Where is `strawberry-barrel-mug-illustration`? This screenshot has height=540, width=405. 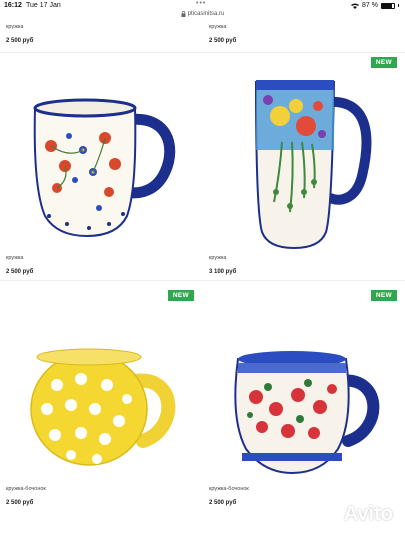 strawberry-barrel-mug-illustration is located at coordinates (307, 413).